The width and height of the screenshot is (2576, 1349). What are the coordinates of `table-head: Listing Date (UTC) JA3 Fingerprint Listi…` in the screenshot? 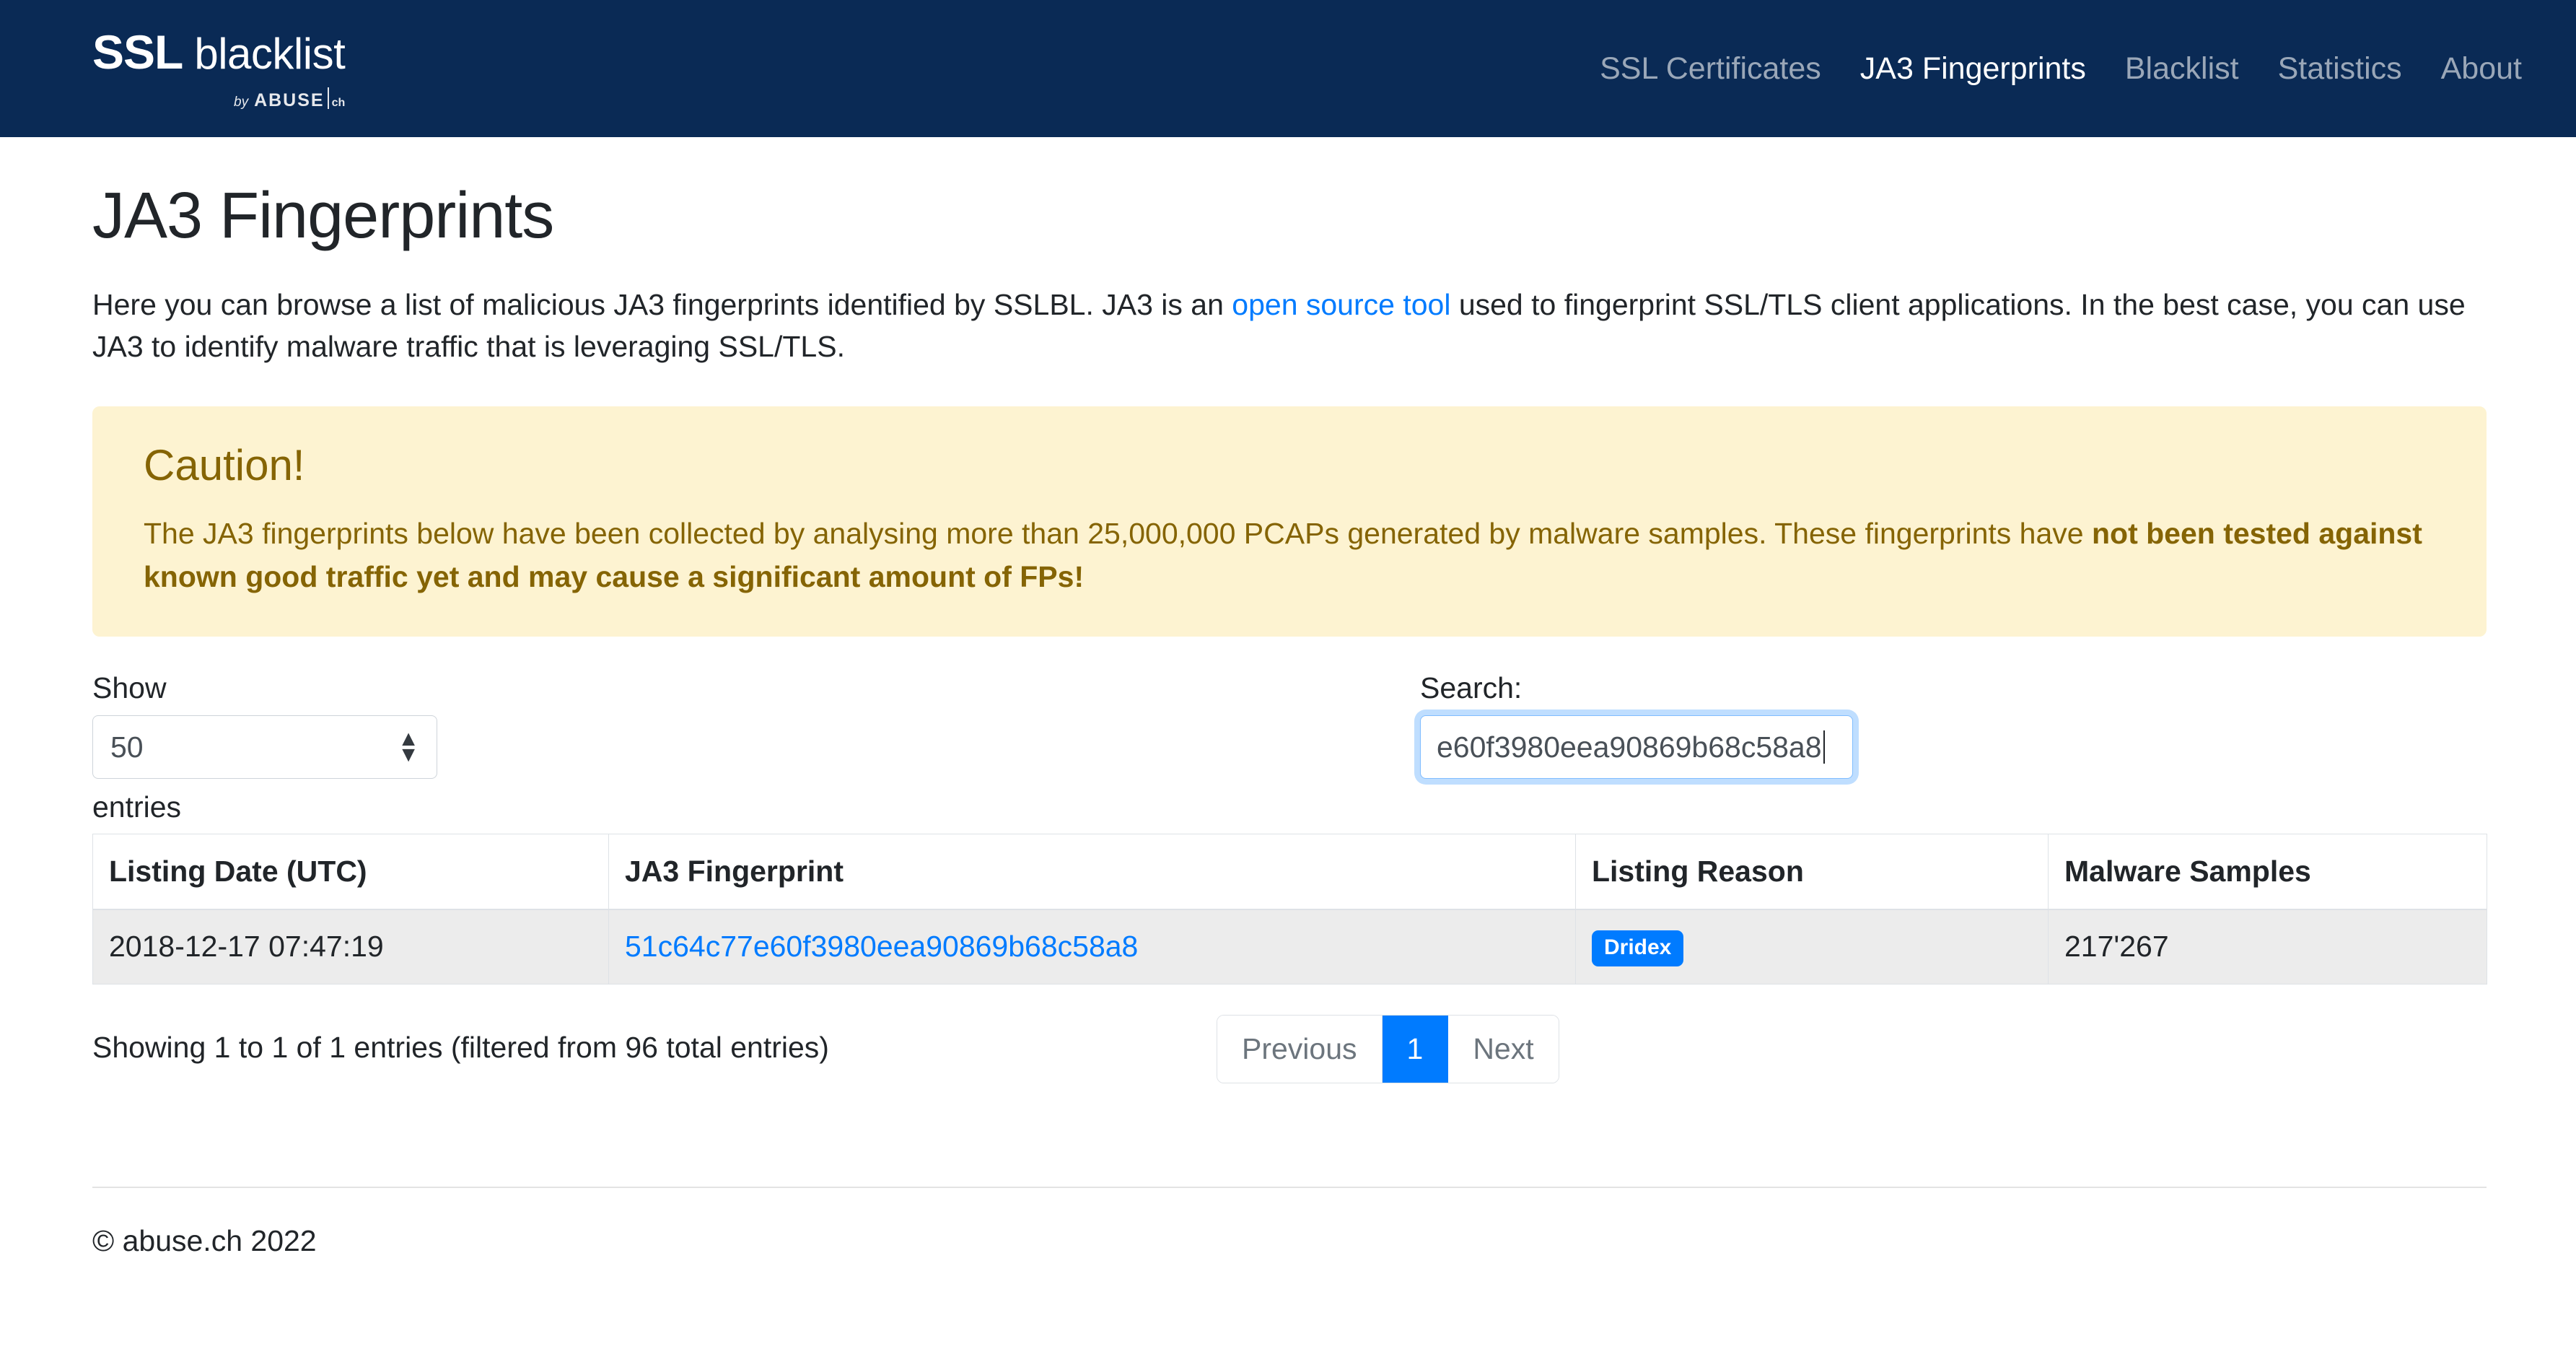 It's located at (1289, 872).